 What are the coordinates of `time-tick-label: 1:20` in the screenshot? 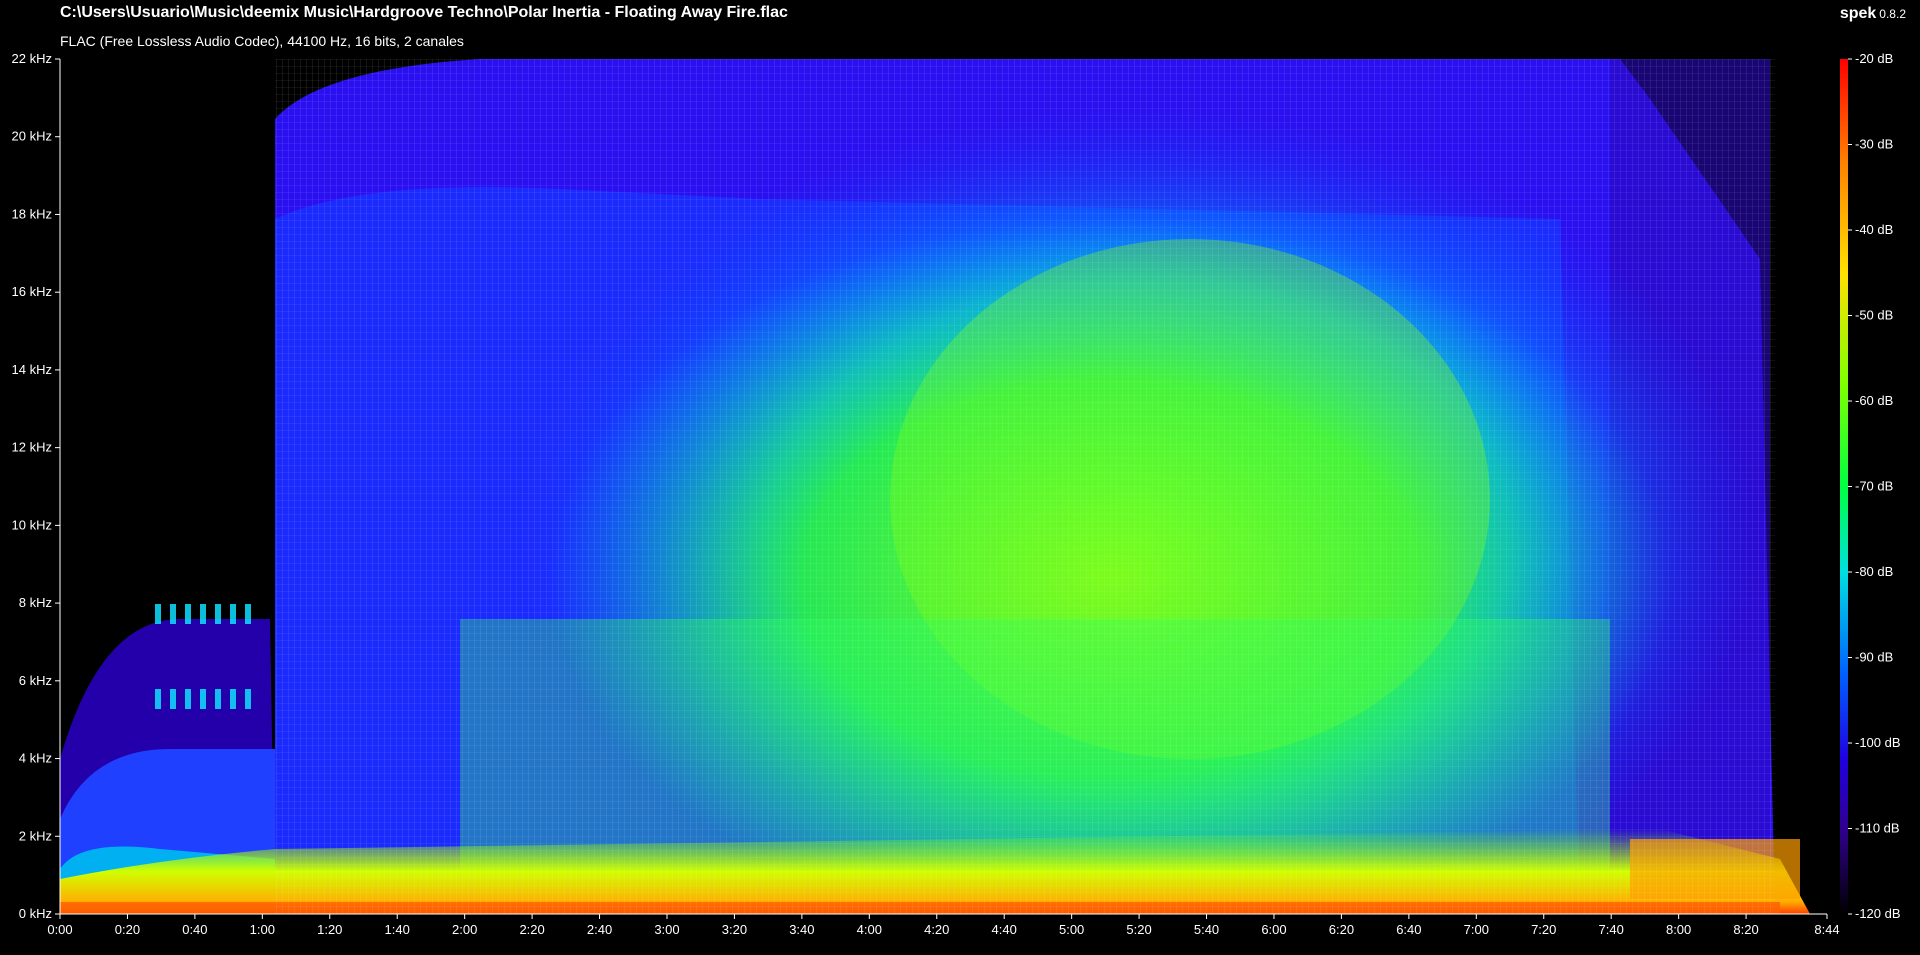 It's located at (329, 929).